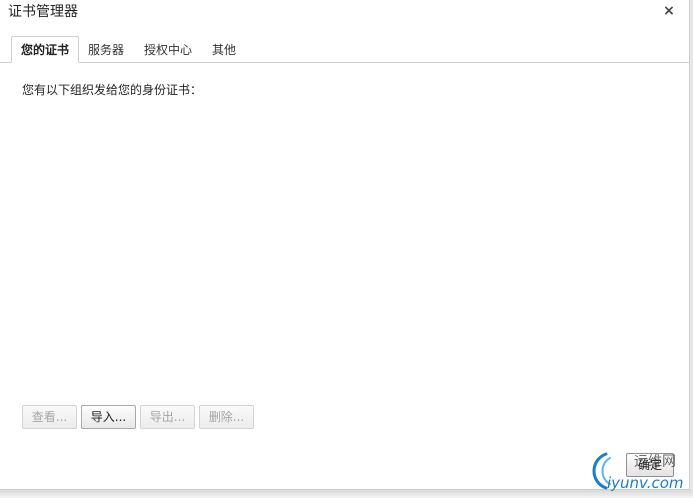  I want to click on tab-bar: 您的证书 服务器 授权中心 其他, so click(345, 49).